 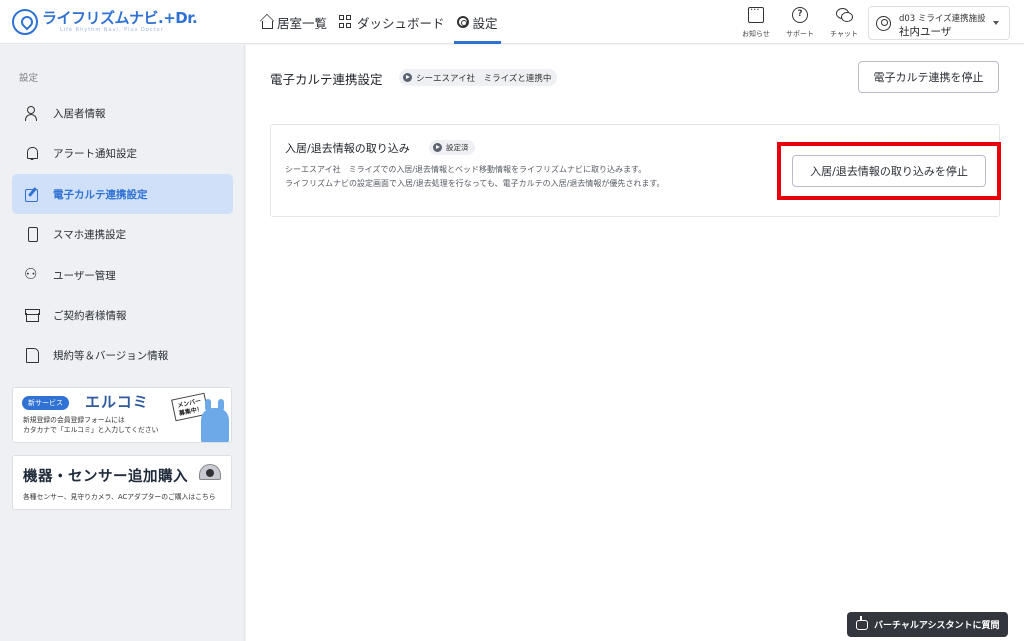 I want to click on chat-button: チャット, so click(x=844, y=21).